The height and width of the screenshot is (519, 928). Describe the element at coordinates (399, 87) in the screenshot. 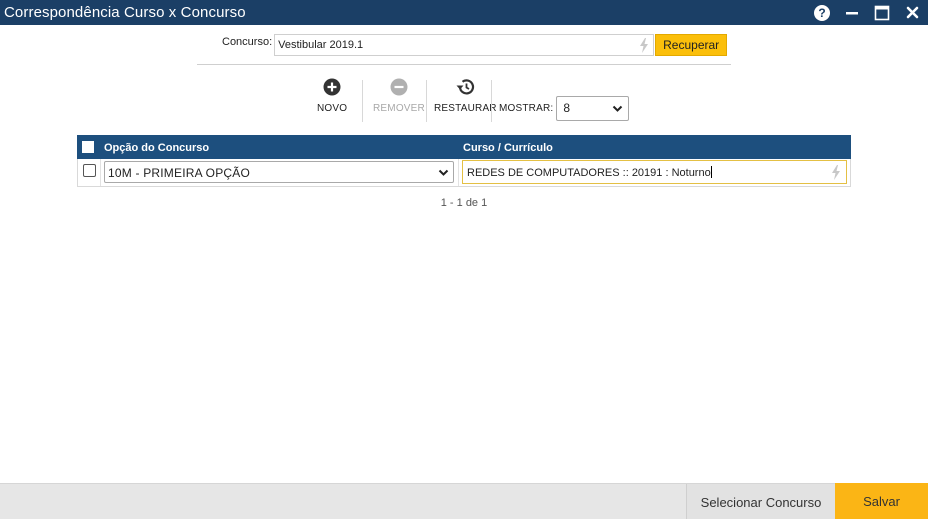

I see `minus-circle-icon` at that location.